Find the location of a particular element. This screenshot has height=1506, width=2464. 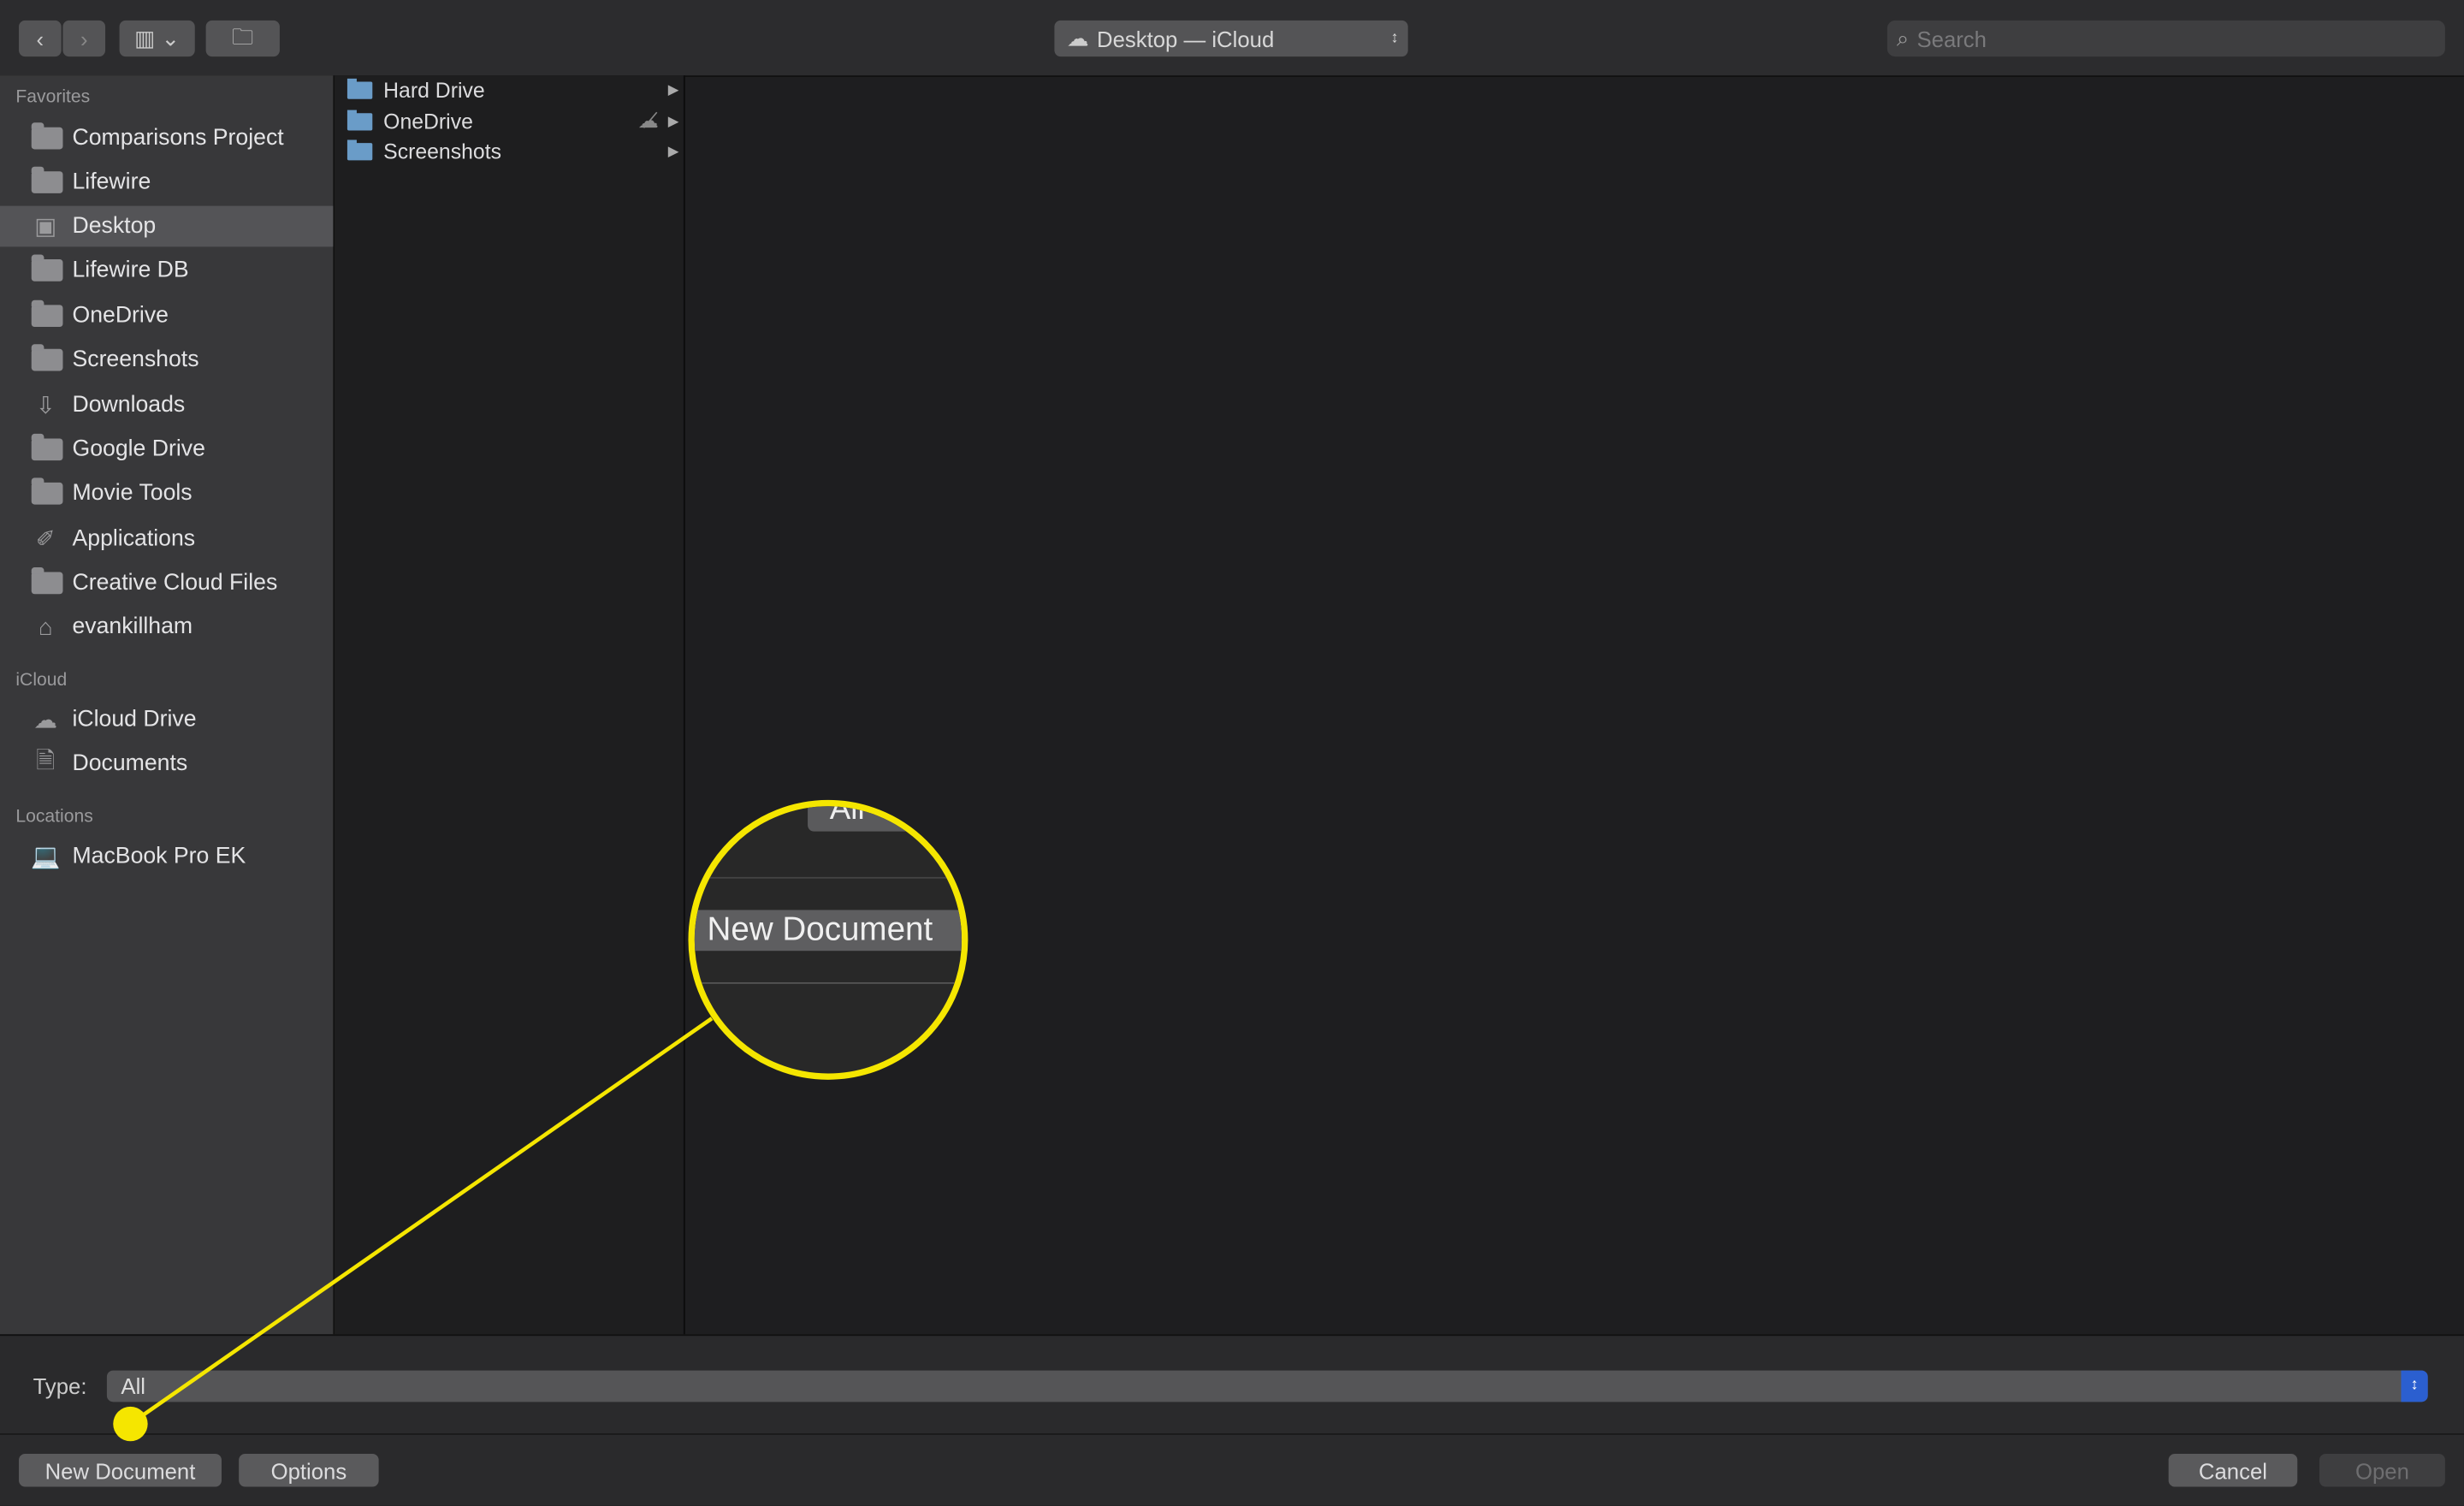

callout-dot is located at coordinates (130, 1424).